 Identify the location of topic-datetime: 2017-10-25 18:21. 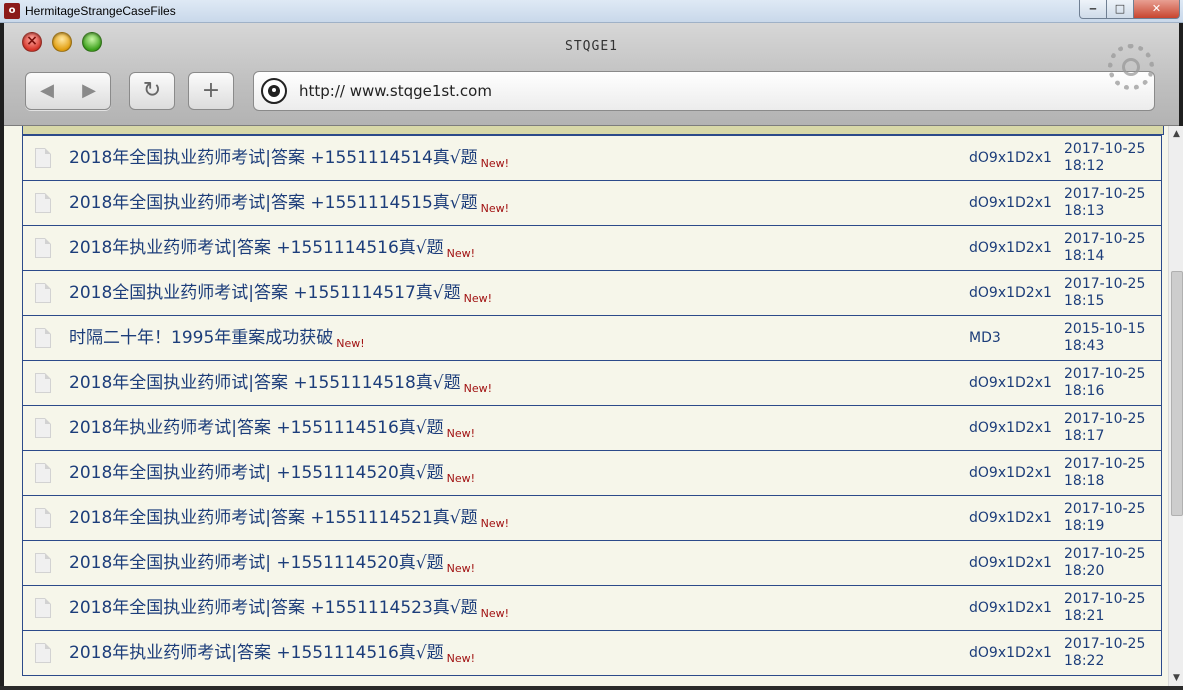
(1105, 607).